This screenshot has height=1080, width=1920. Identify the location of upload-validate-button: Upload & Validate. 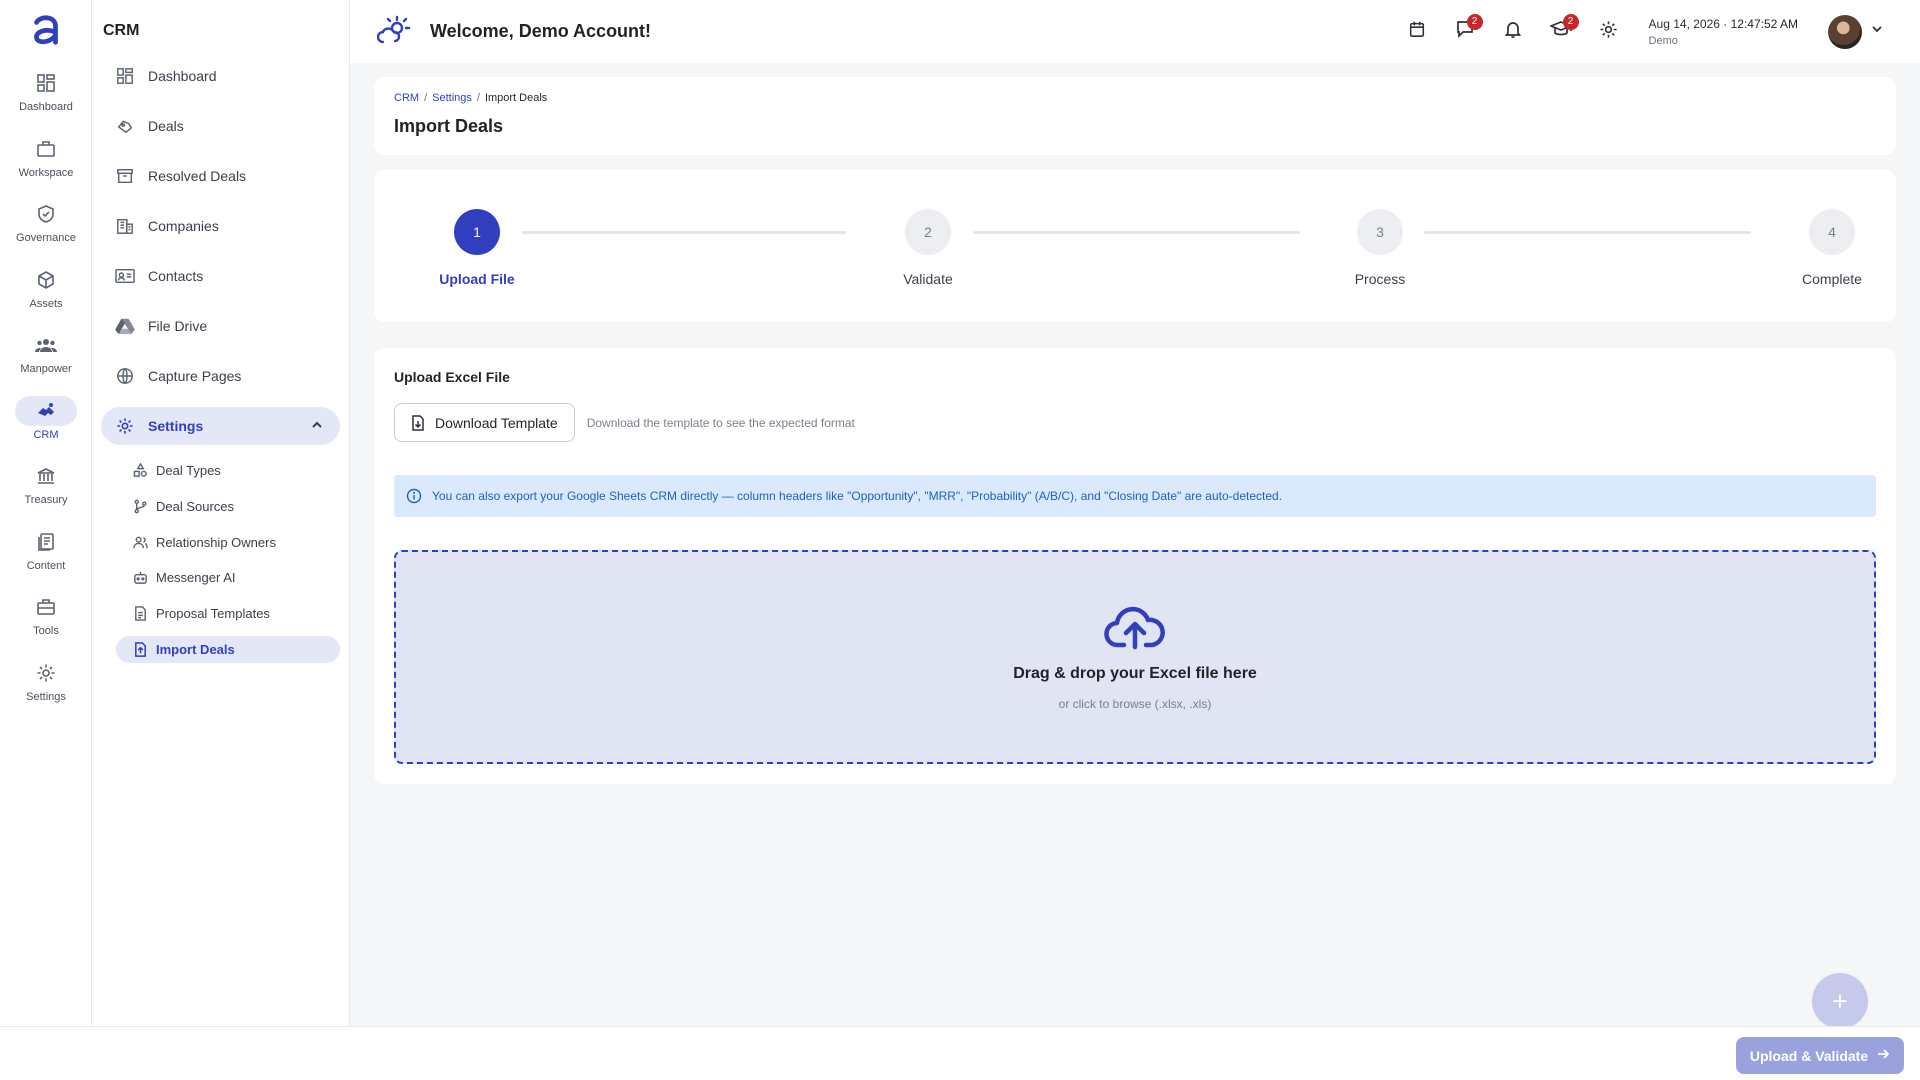
(1820, 1055).